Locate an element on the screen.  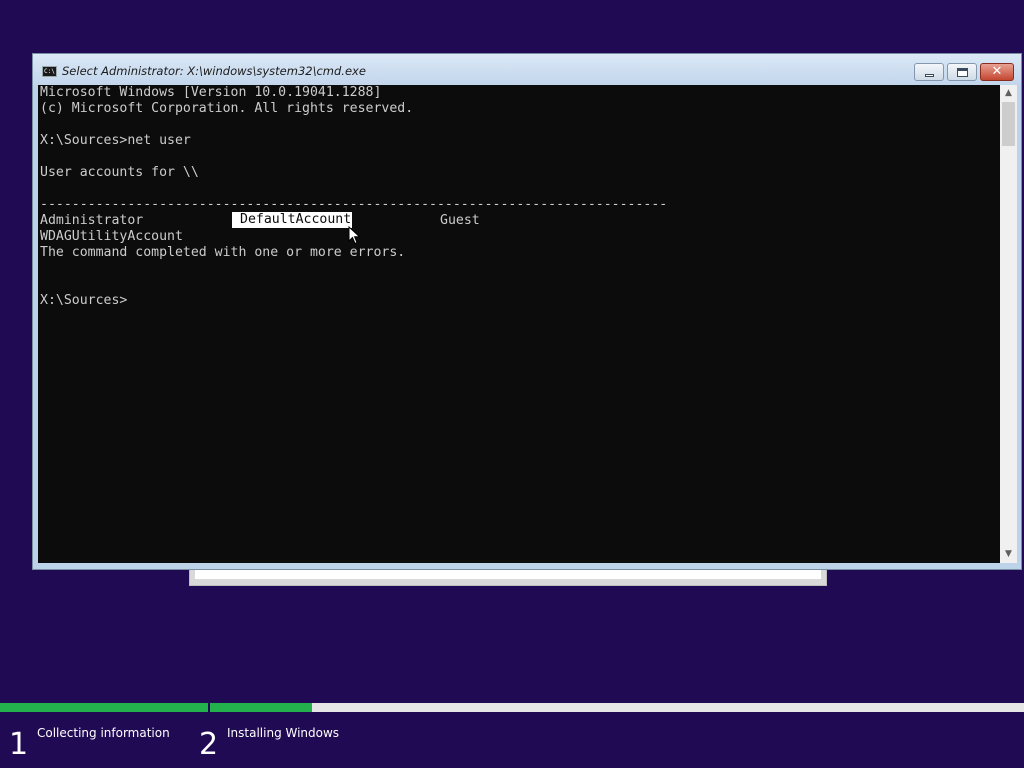
command-prompt: X:\Sources> is located at coordinates (83, 301).